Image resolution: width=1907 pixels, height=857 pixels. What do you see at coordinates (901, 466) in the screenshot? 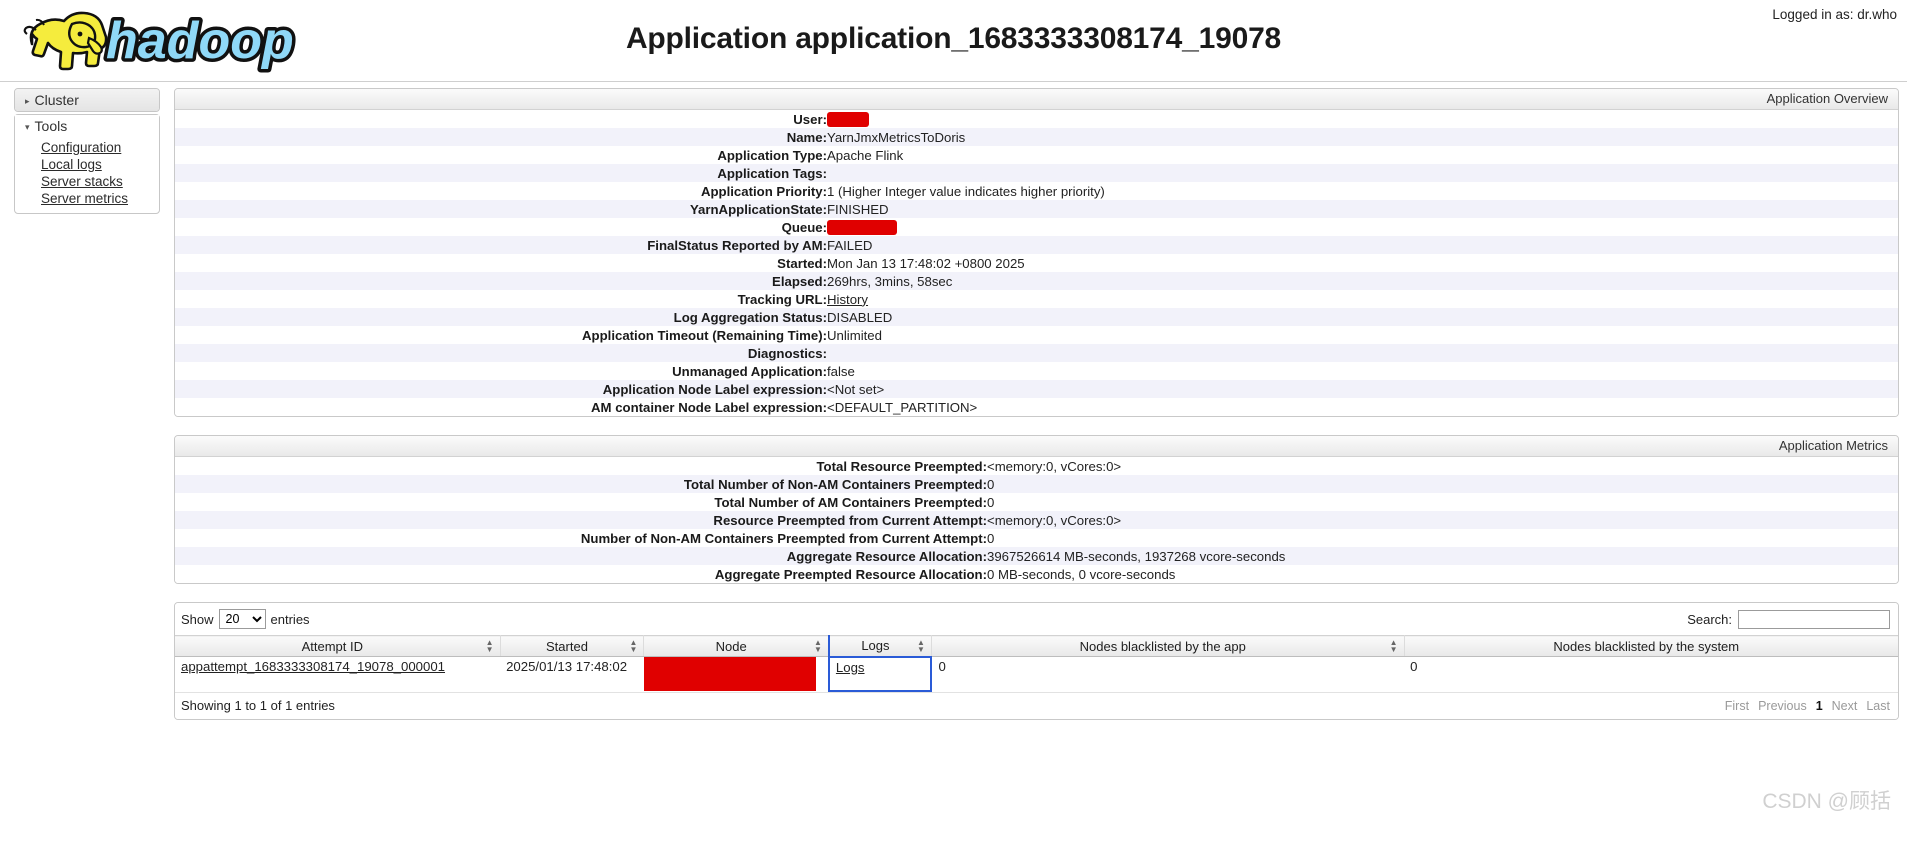
I see `metric-label-total-resource-preempted: Total Resource Preempted:` at bounding box center [901, 466].